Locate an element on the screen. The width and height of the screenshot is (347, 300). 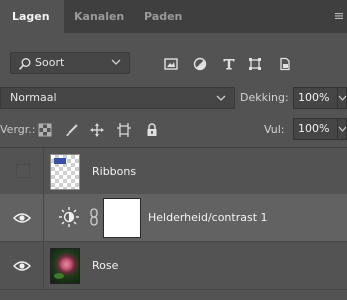
ribbon-graphic is located at coordinates (60, 161).